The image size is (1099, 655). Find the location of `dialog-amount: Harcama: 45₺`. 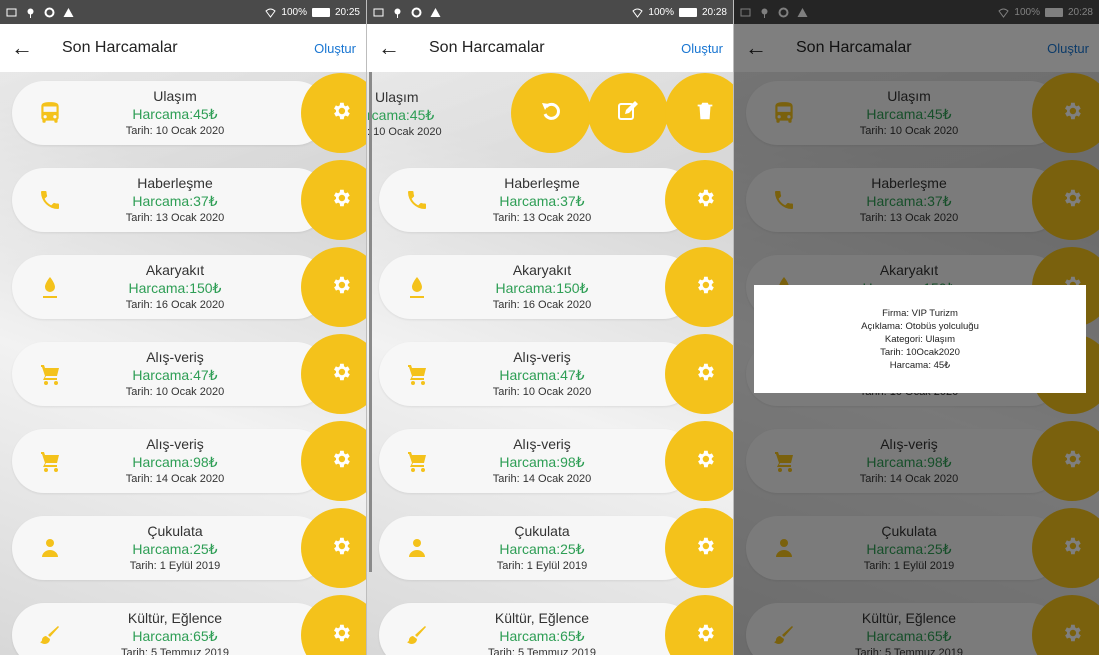

dialog-amount: Harcama: 45₺ is located at coordinates (920, 365).